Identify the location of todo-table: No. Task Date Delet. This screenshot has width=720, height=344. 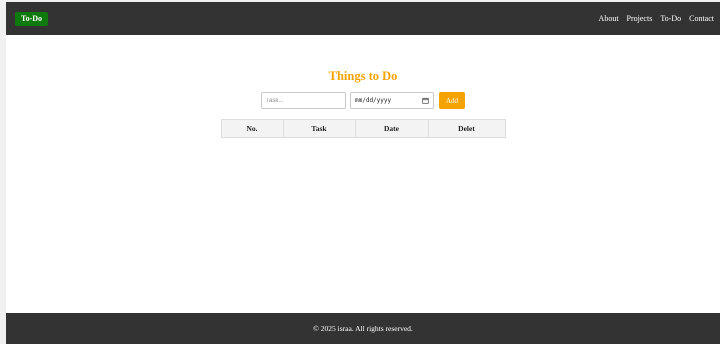
(363, 128).